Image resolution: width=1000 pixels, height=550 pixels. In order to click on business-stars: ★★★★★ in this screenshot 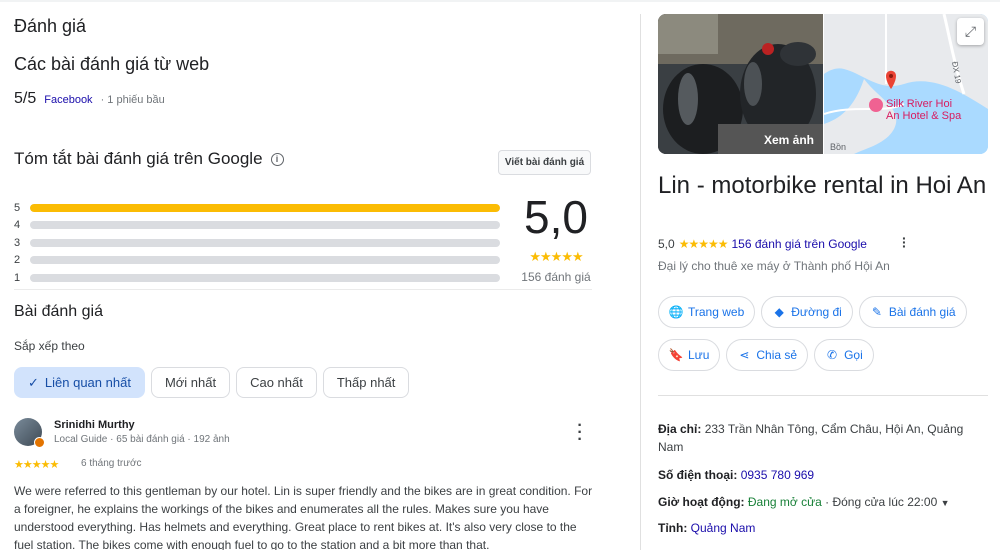, I will do `click(703, 244)`.